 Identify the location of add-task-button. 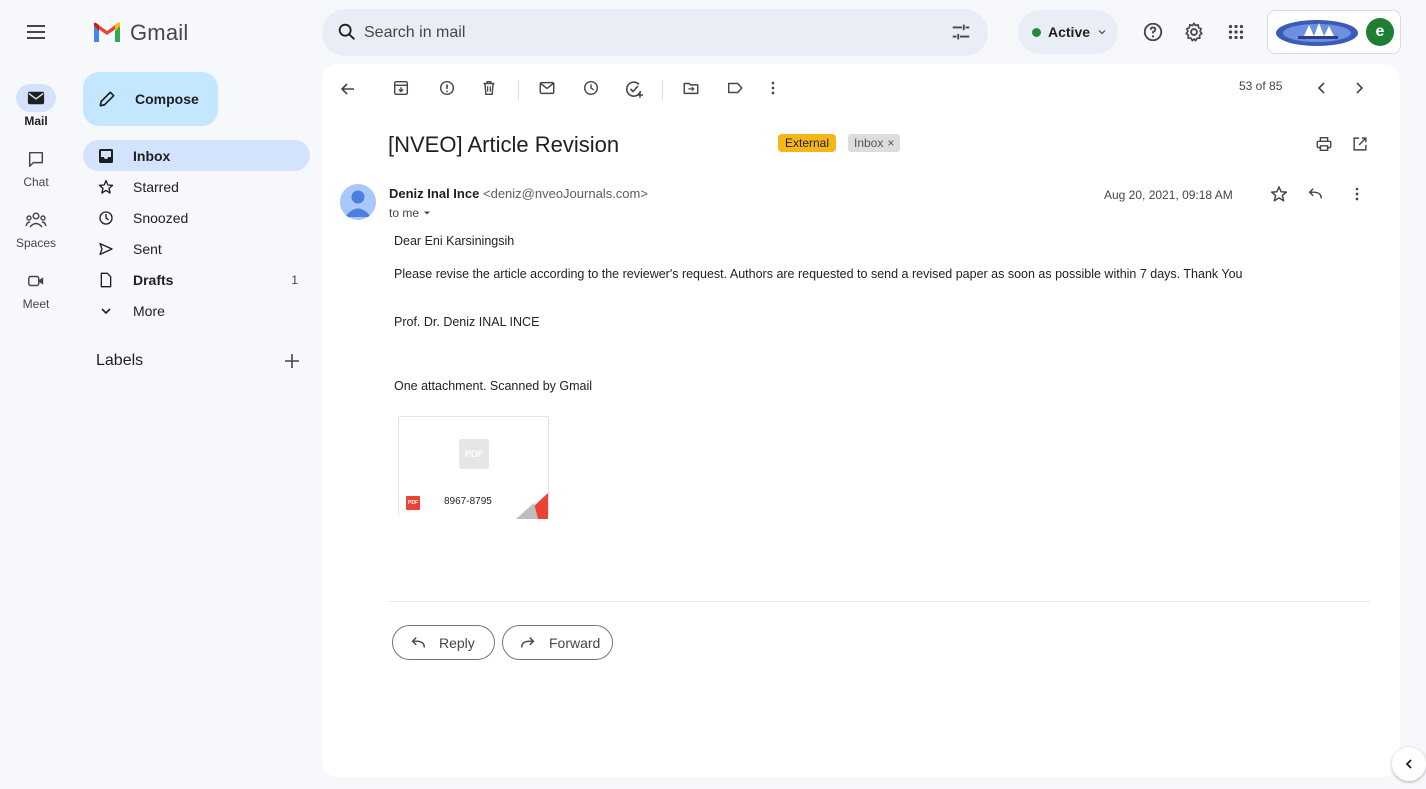
(634, 89).